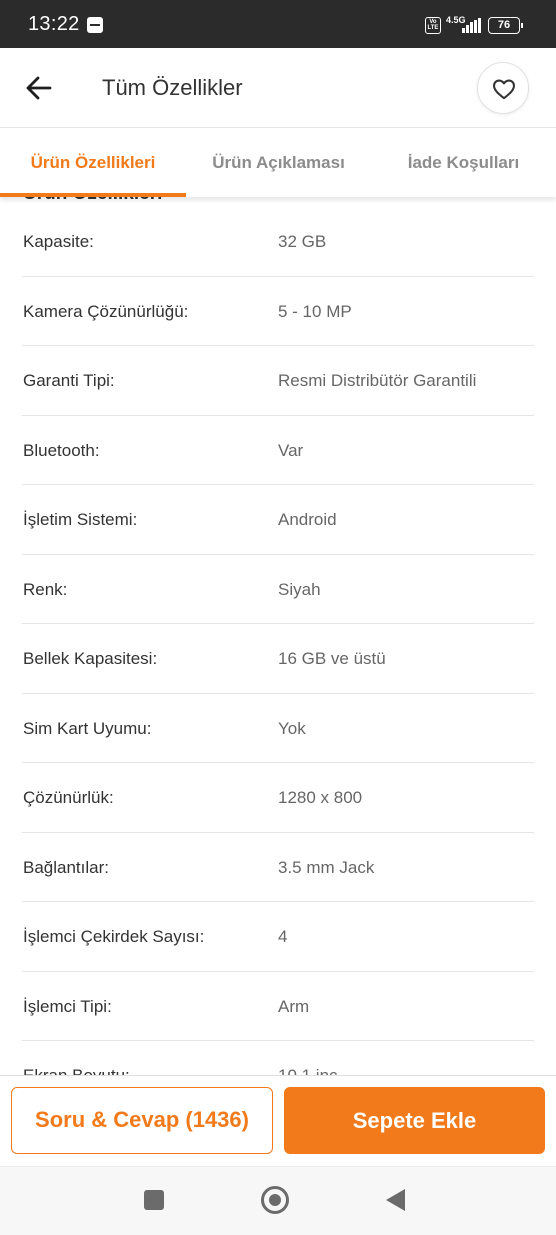  I want to click on spec-row: Kamera Çözünürlüğü: 5 - 10 MP, so click(278, 311).